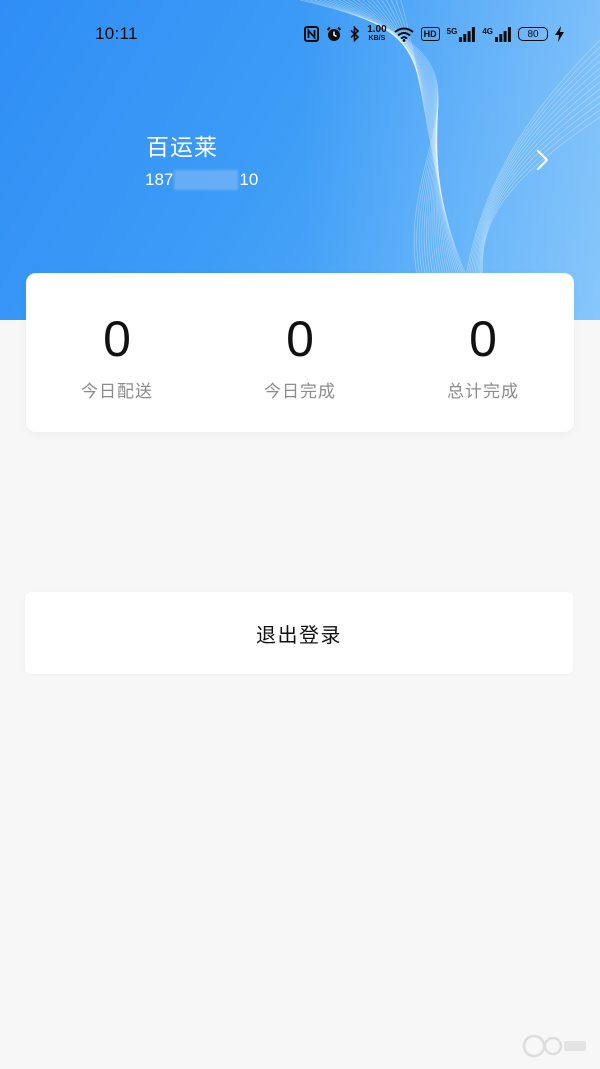 This screenshot has width=600, height=1069. What do you see at coordinates (404, 34) in the screenshot?
I see `wifi-icon` at bounding box center [404, 34].